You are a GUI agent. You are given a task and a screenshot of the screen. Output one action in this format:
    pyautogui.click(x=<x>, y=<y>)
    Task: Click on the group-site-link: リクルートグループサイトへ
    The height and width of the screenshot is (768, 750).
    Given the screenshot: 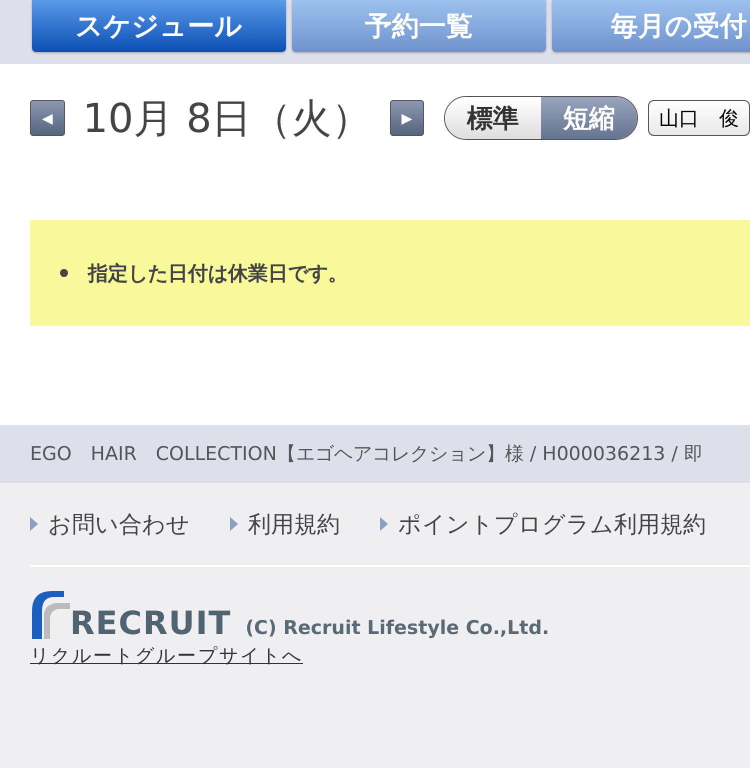 What is the action you would take?
    pyautogui.click(x=166, y=656)
    